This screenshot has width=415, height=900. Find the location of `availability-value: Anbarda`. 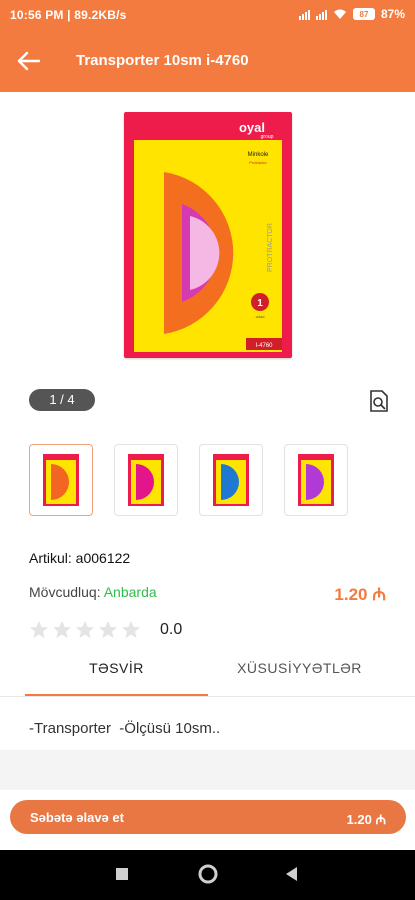

availability-value: Anbarda is located at coordinates (130, 592).